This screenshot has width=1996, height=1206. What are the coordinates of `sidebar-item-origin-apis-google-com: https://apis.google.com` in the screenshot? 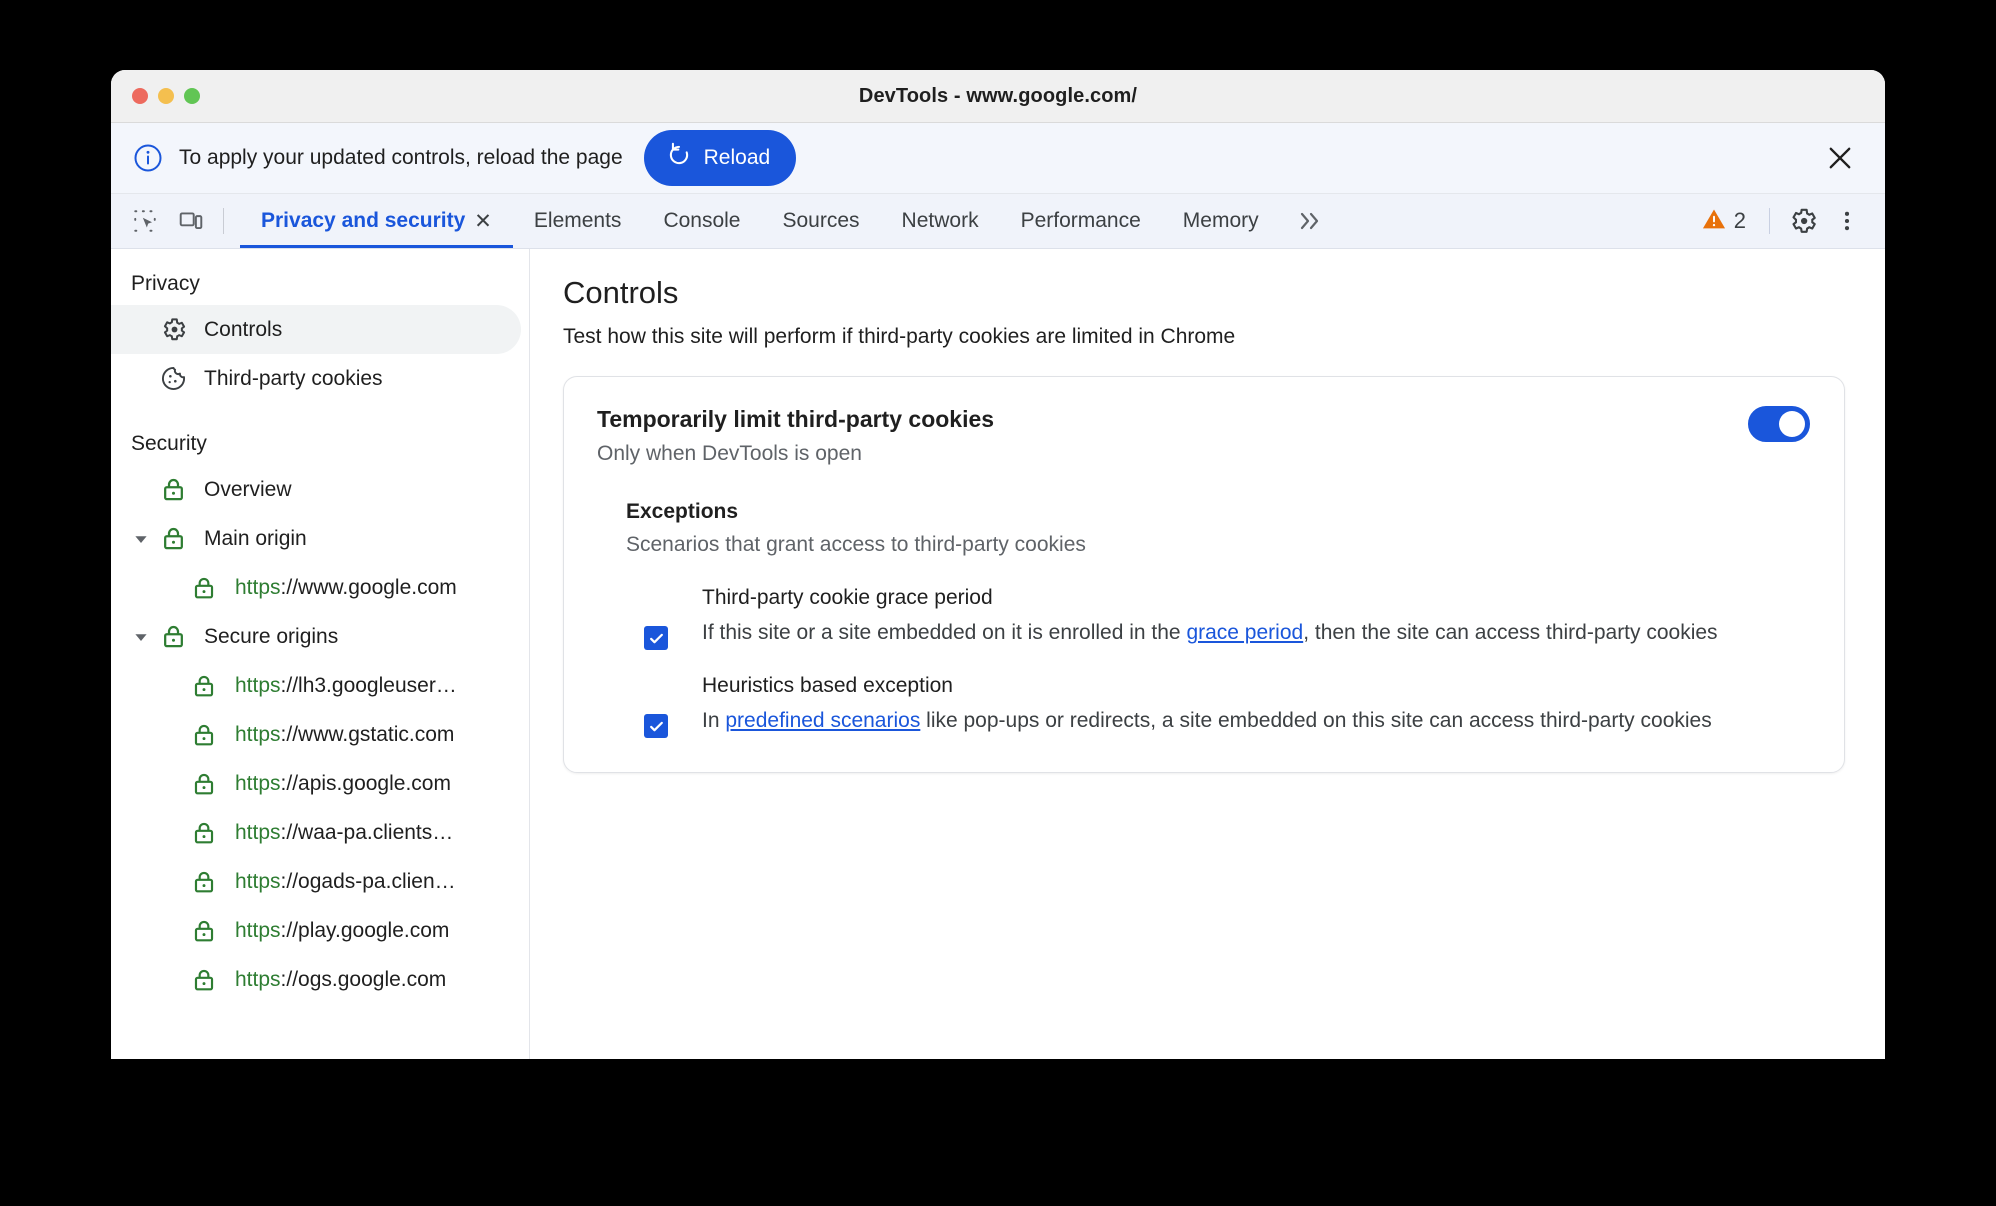 It's located at (320, 783).